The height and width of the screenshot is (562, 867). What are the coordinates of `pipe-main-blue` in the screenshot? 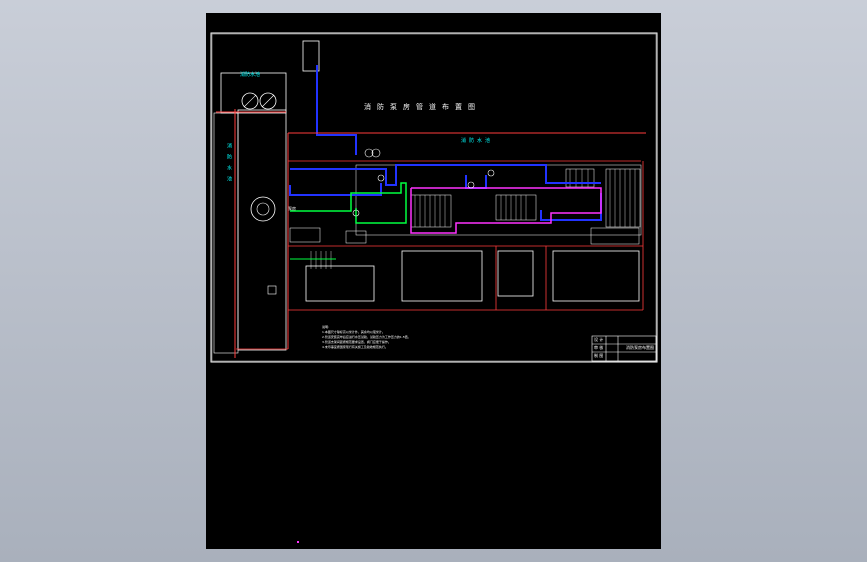 It's located at (445, 175).